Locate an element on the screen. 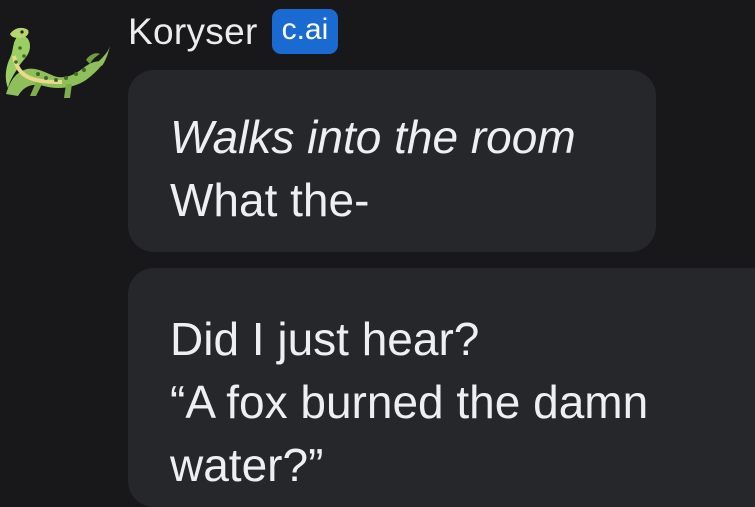  message-line: “A fox burned the damn is located at coordinates (409, 402).